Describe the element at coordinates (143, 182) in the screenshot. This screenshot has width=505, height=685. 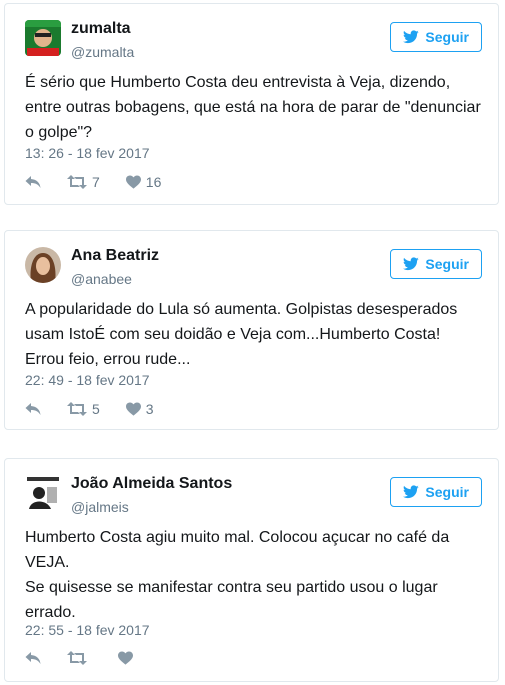
I see `like-button: 16` at that location.